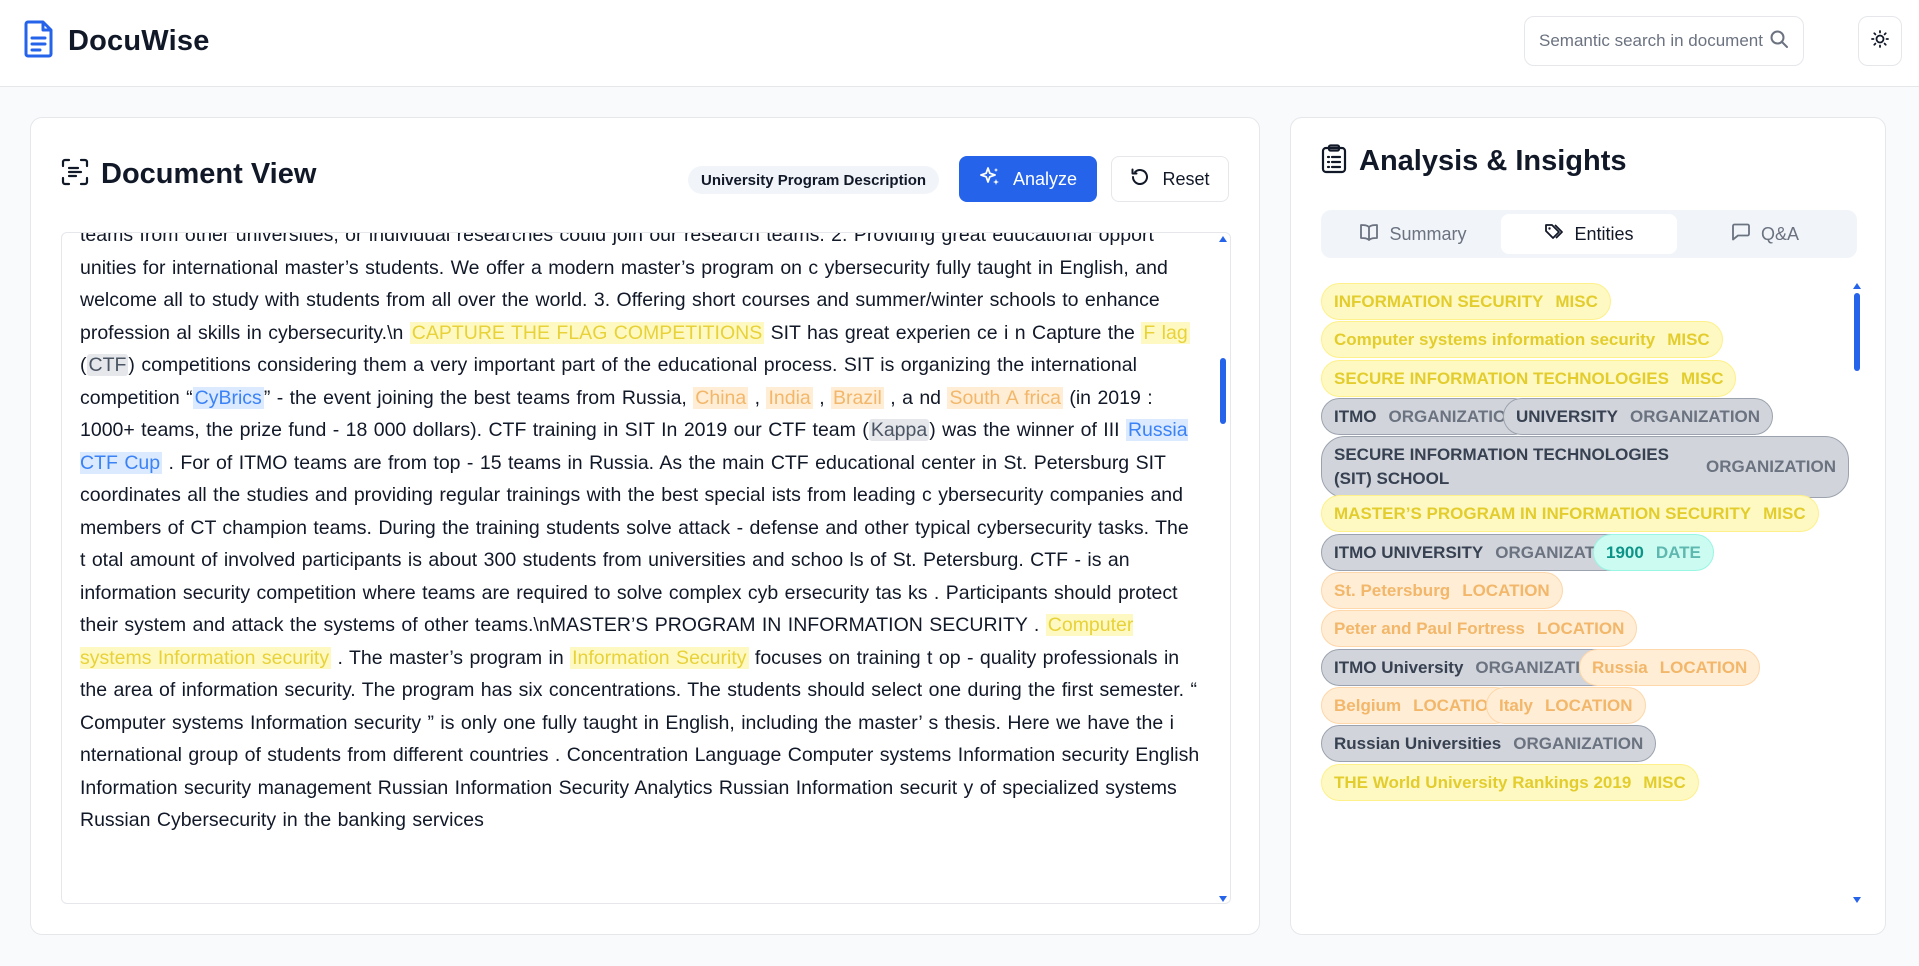 This screenshot has width=1919, height=966. What do you see at coordinates (1439, 301) in the screenshot?
I see `entity-name: INFORMATION SECURITY` at bounding box center [1439, 301].